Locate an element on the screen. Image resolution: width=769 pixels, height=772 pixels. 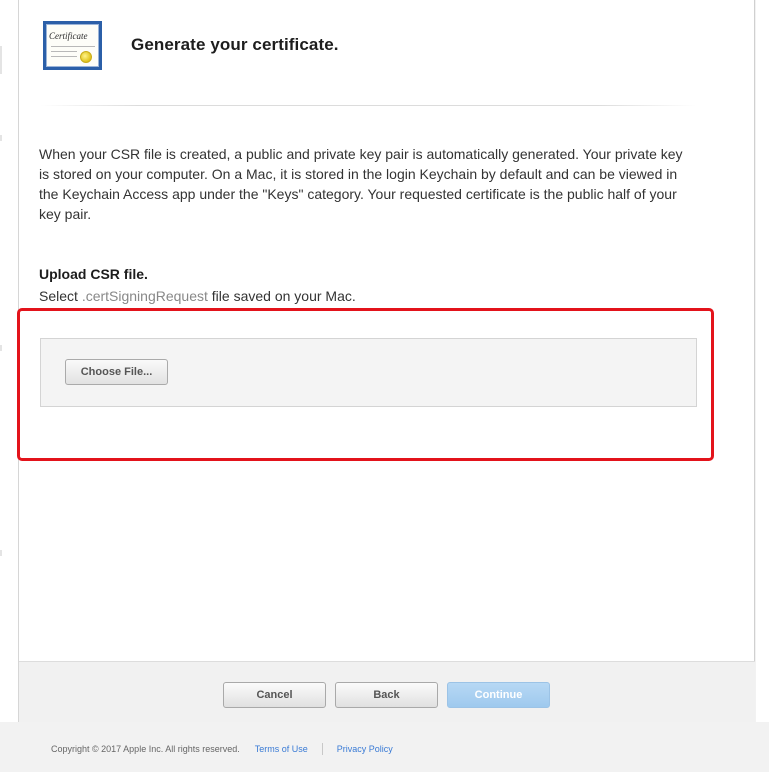
continue-button: Continue is located at coordinates (498, 695).